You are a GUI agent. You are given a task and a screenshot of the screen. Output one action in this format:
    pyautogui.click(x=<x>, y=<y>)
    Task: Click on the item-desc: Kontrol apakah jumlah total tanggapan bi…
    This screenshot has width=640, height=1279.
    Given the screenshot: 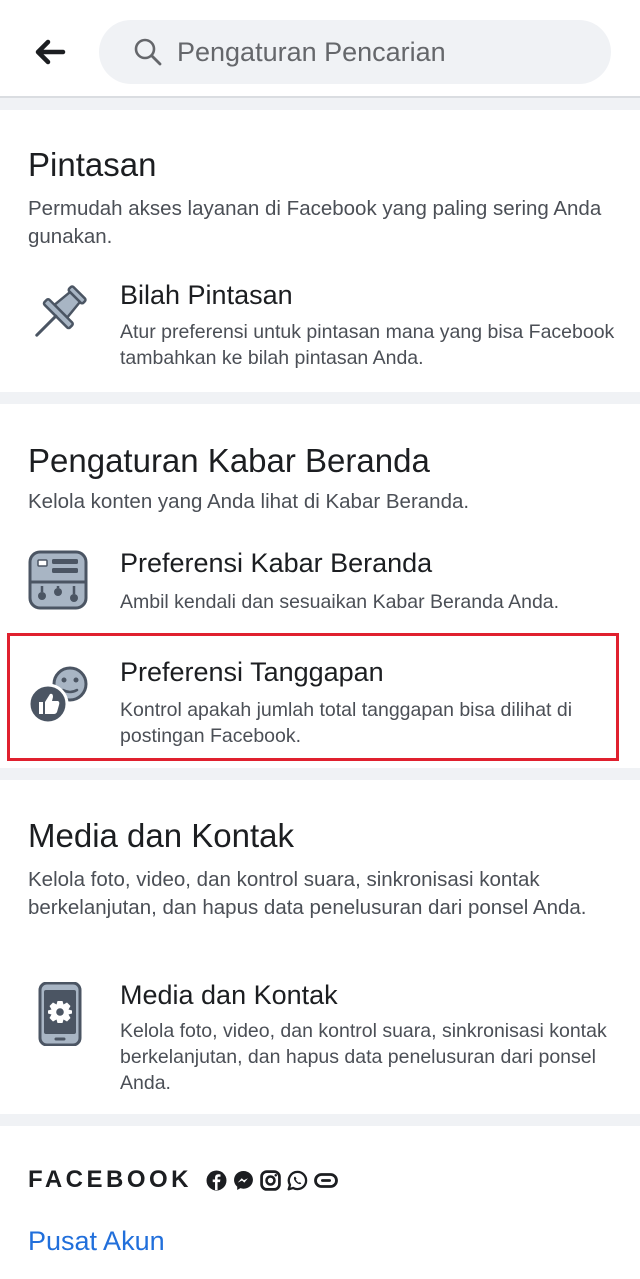 What is the action you would take?
    pyautogui.click(x=346, y=723)
    